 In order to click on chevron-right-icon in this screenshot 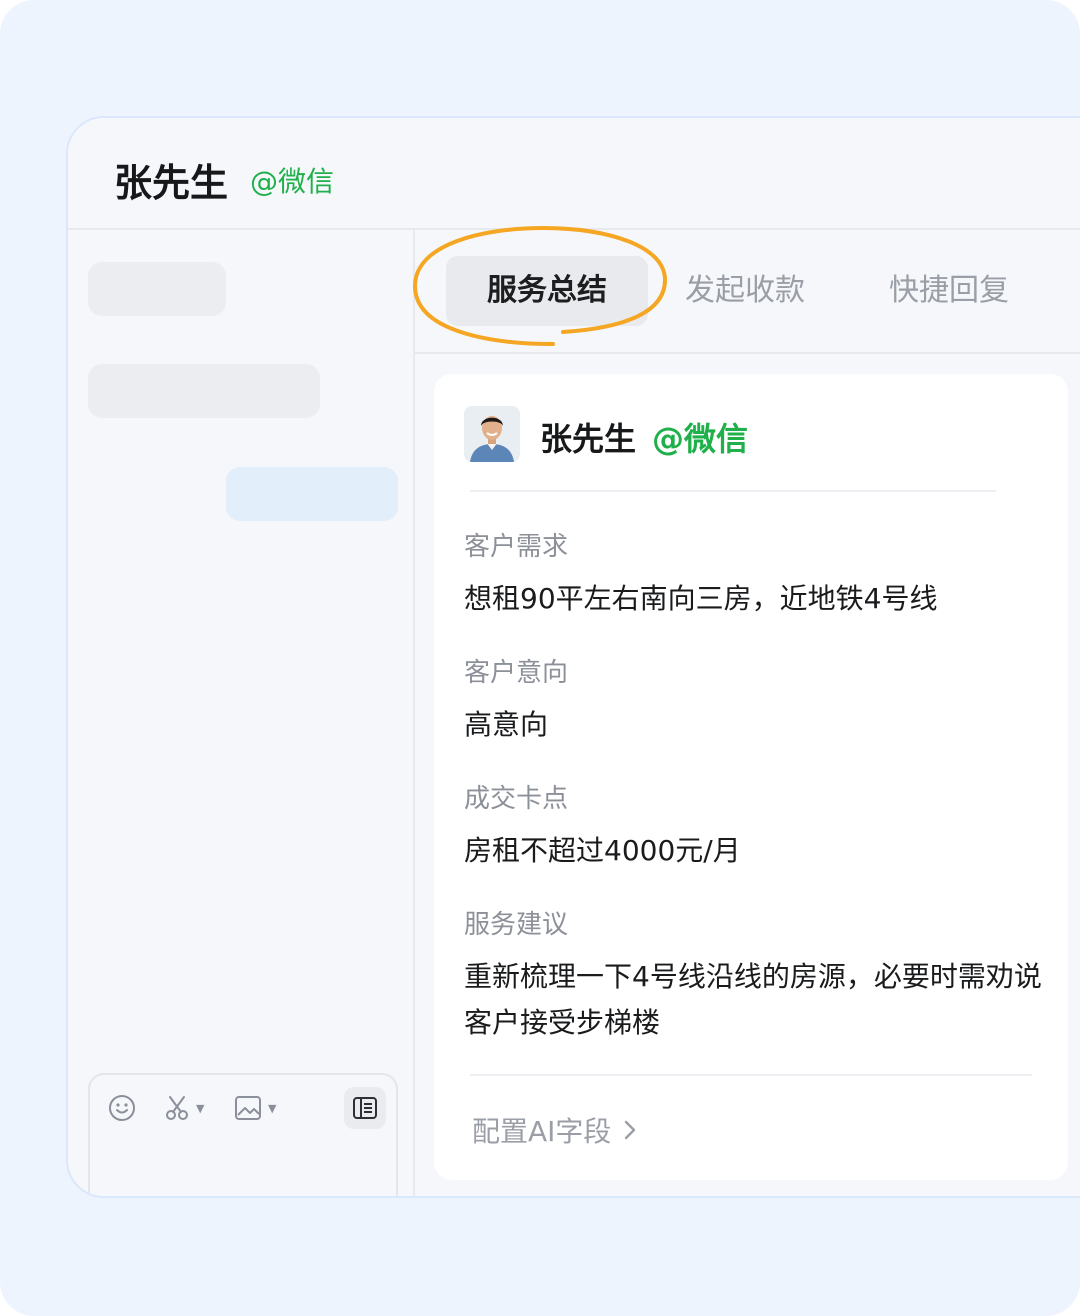, I will do `click(630, 1130)`.